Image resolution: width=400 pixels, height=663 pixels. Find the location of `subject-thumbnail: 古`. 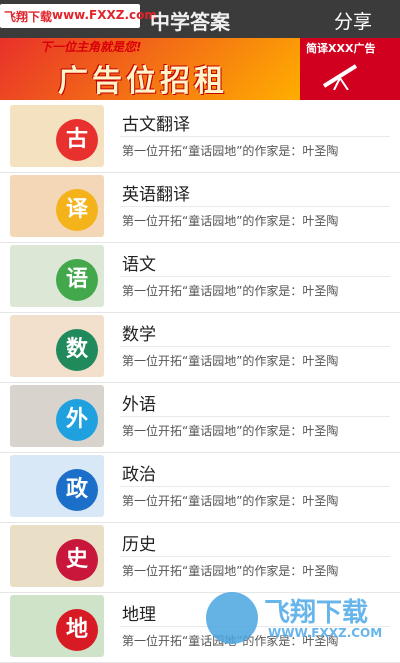

subject-thumbnail: 古 is located at coordinates (57, 136).